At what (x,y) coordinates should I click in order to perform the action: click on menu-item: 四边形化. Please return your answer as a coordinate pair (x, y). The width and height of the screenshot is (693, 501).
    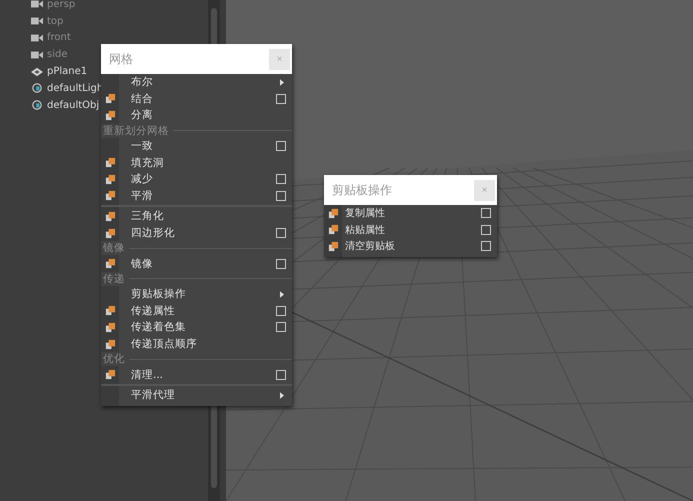
    Looking at the image, I should click on (203, 233).